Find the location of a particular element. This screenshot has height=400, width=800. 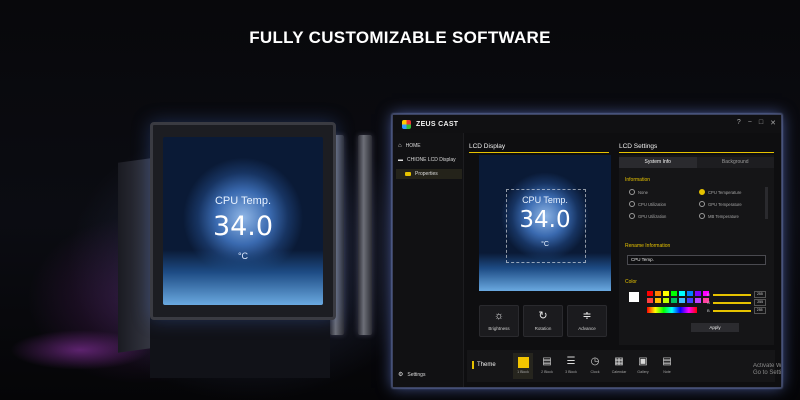

calendar-icon: ▦ is located at coordinates (619, 361).